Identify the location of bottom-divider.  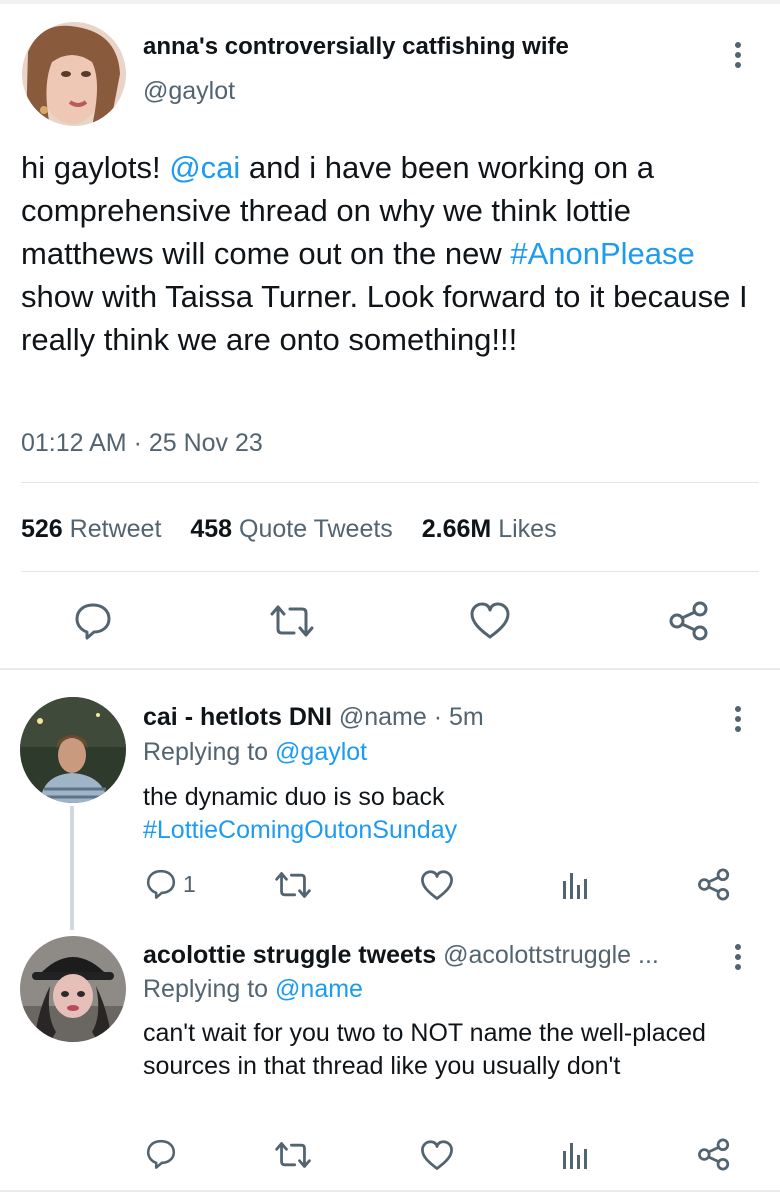
(390, 1191).